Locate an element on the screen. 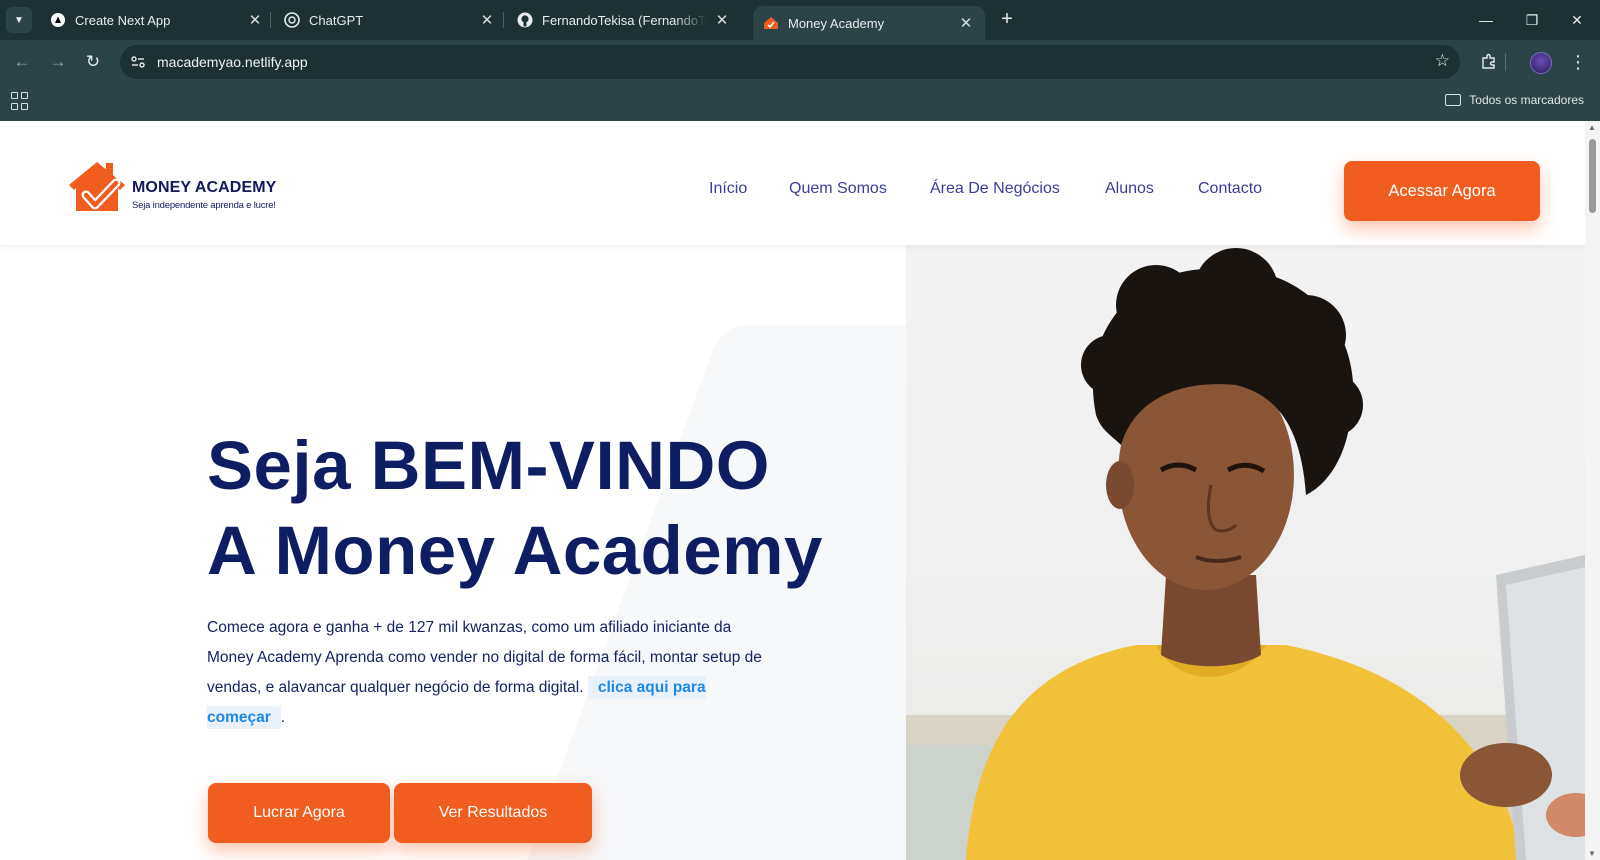 The width and height of the screenshot is (1600, 860). tab-create-next-app: Create Next App ✕ is located at coordinates (157, 20).